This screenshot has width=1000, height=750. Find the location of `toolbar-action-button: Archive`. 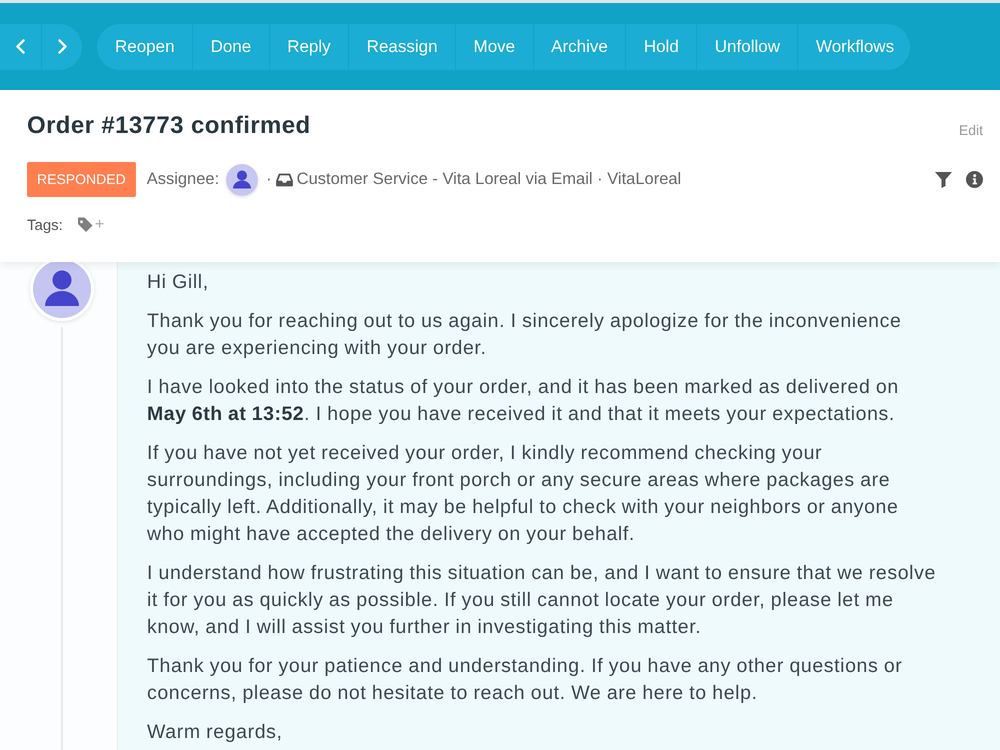

toolbar-action-button: Archive is located at coordinates (579, 47).